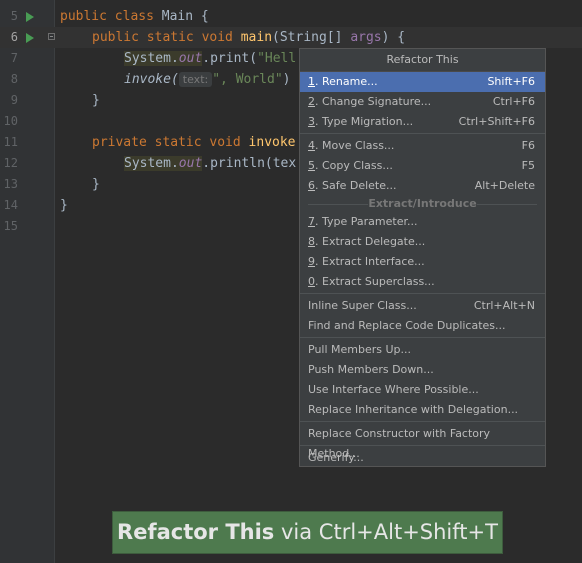  Describe the element at coordinates (210, 58) in the screenshot. I see `code-text: System.out.print("Hell` at that location.